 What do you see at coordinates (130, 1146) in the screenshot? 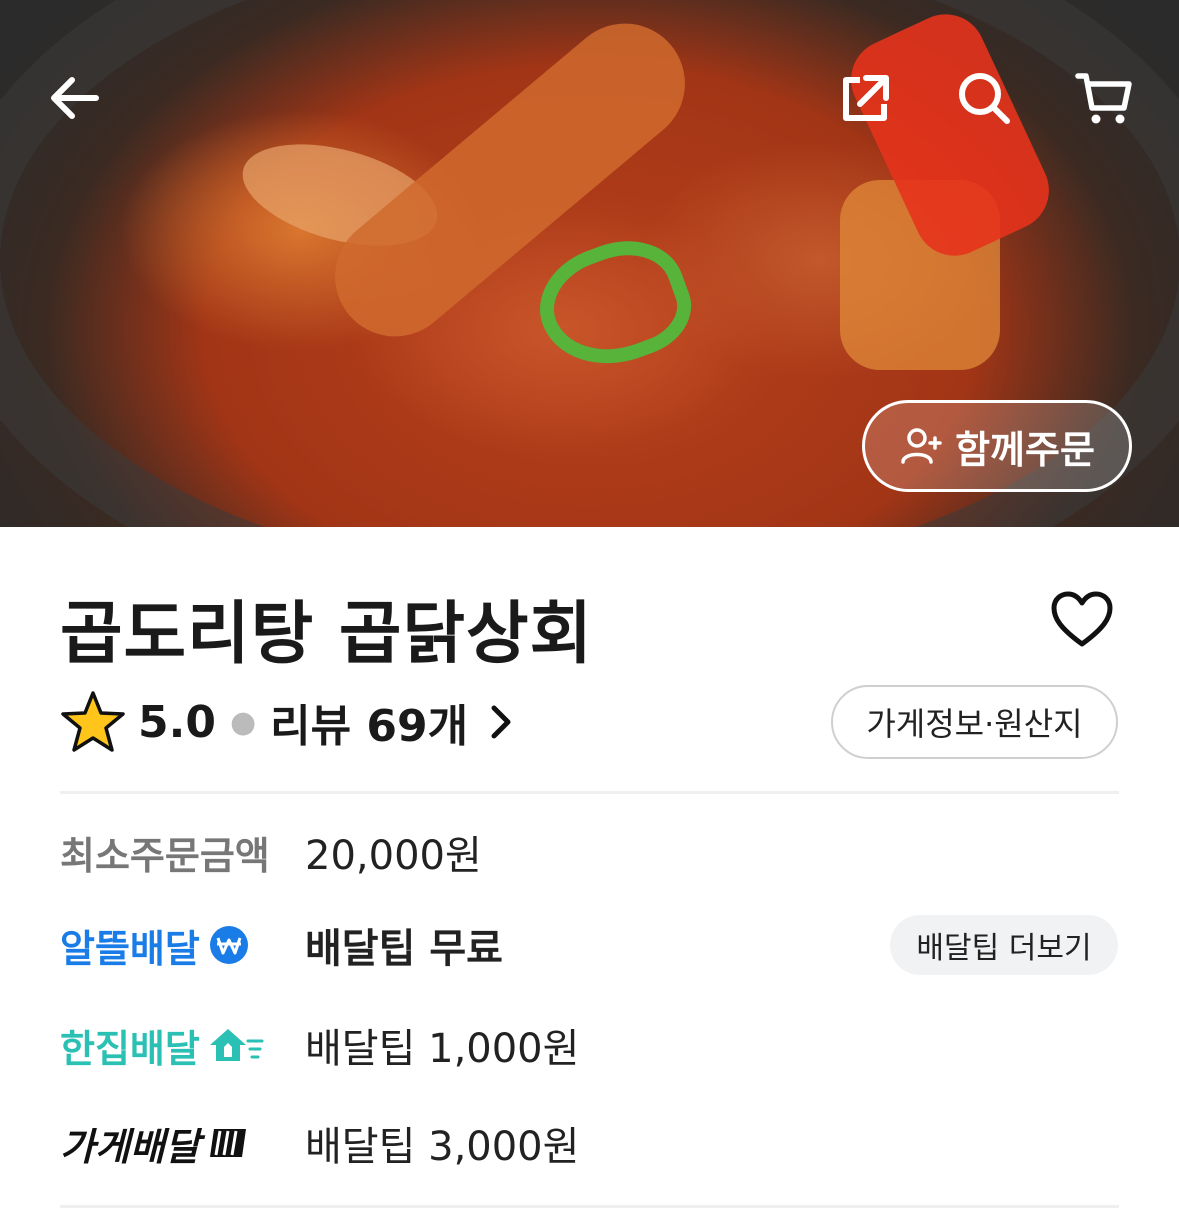
I see `delivery-option-label: 가게배달` at bounding box center [130, 1146].